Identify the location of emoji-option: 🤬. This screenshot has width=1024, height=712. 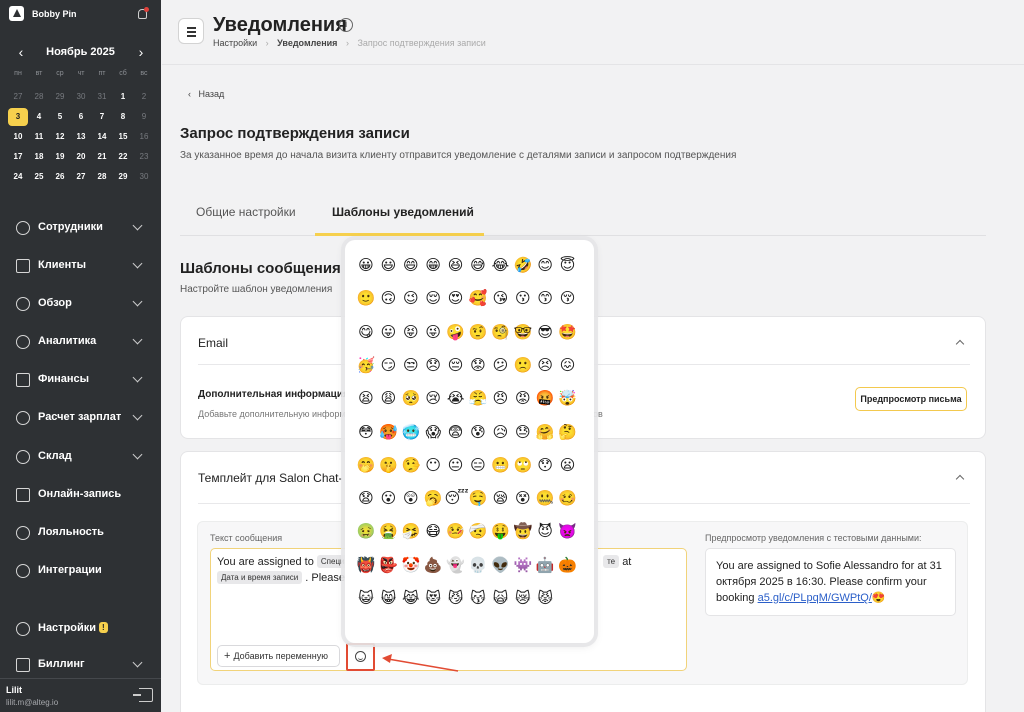
(545, 398).